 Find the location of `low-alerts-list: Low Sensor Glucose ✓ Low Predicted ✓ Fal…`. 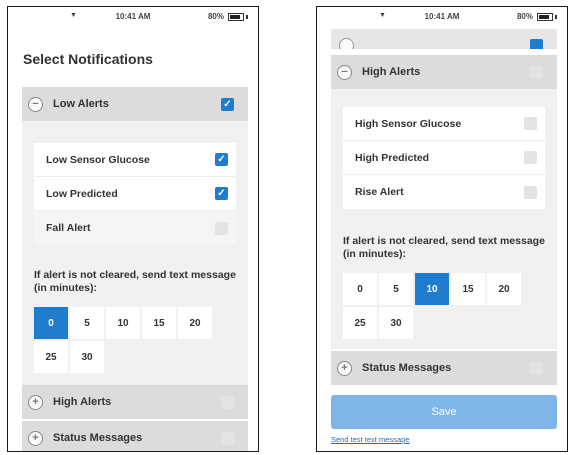

low-alerts-list: Low Sensor Glucose ✓ Low Predicted ✓ Fal… is located at coordinates (135, 194).